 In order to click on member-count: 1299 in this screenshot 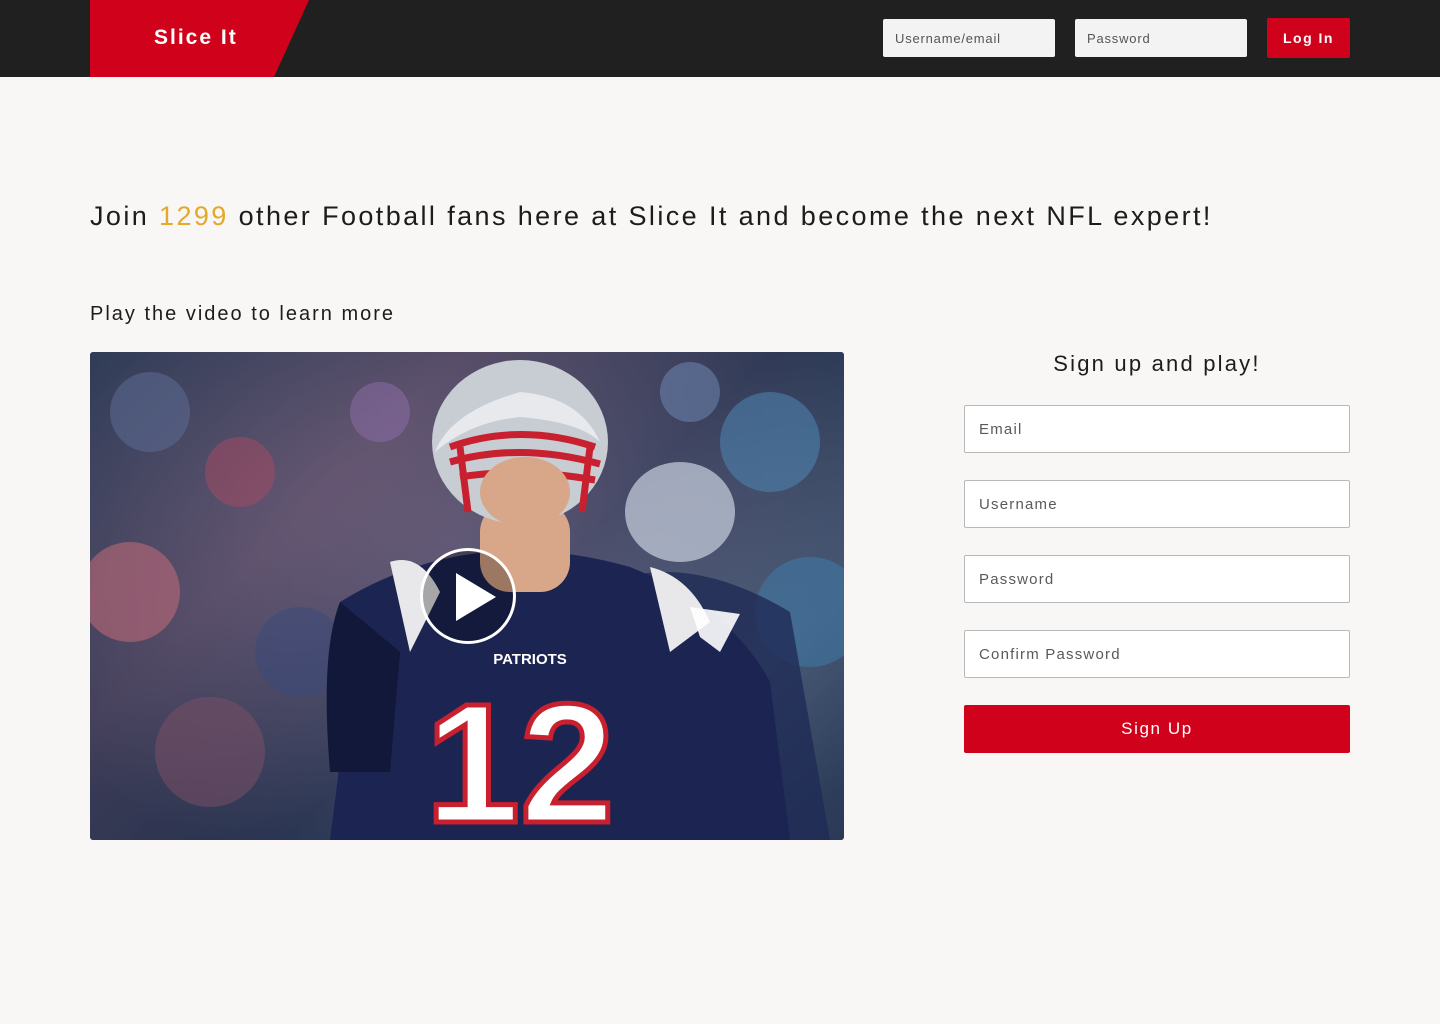, I will do `click(194, 216)`.